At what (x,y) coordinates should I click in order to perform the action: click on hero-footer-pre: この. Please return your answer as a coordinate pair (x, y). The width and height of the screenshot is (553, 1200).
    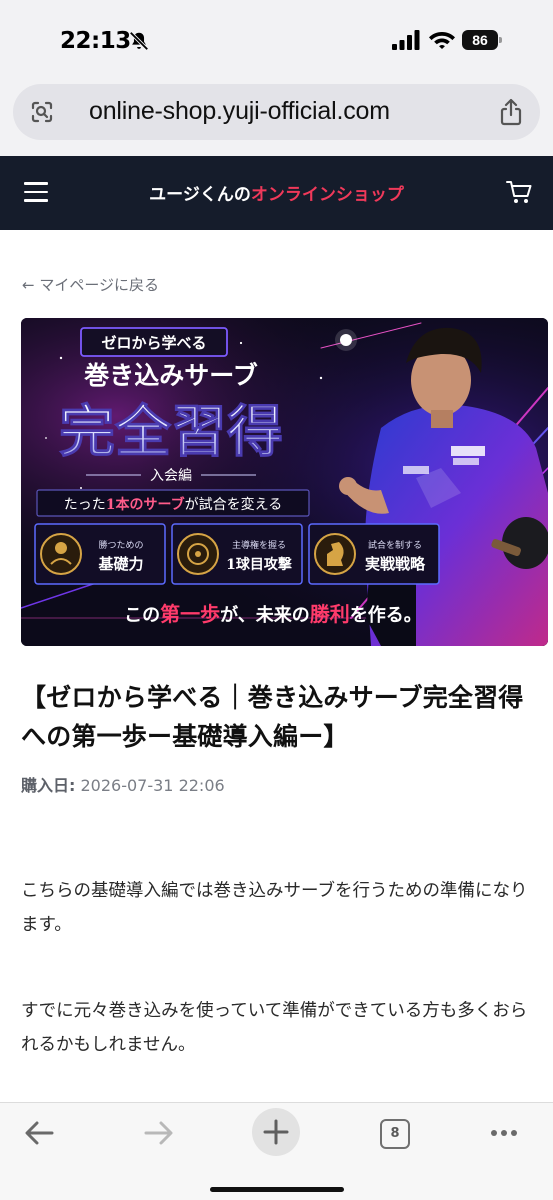
    Looking at the image, I should click on (142, 615).